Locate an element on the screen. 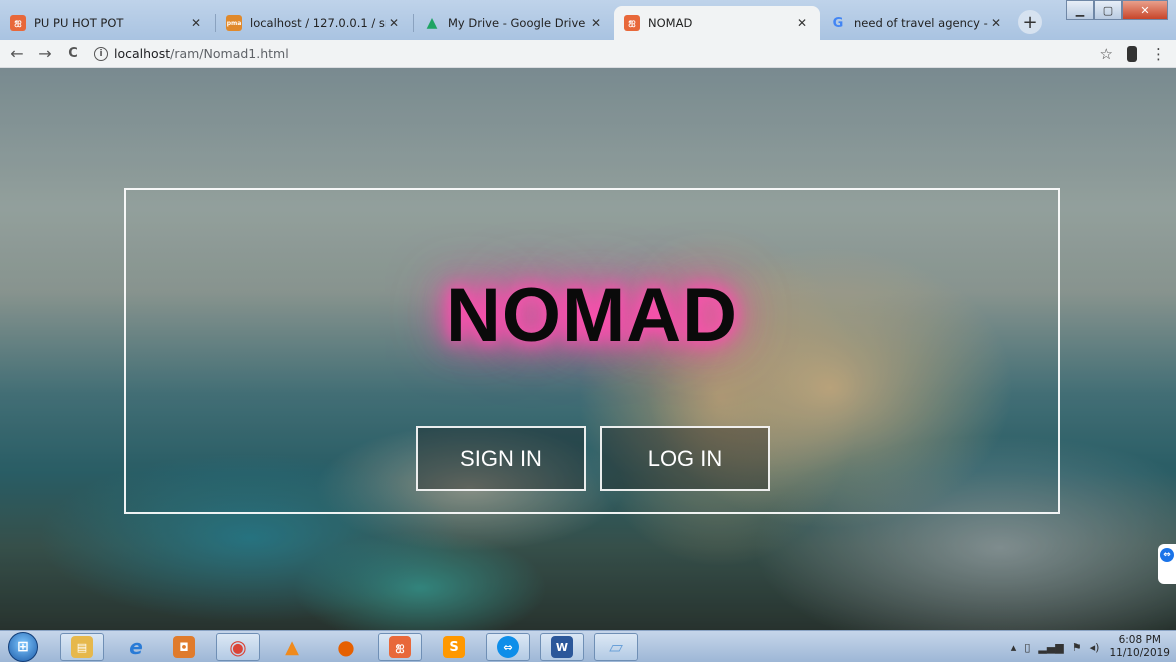 The image size is (1176, 662). tab-google-drive: ▲ My Drive - Google Drive ✕ is located at coordinates (514, 23).